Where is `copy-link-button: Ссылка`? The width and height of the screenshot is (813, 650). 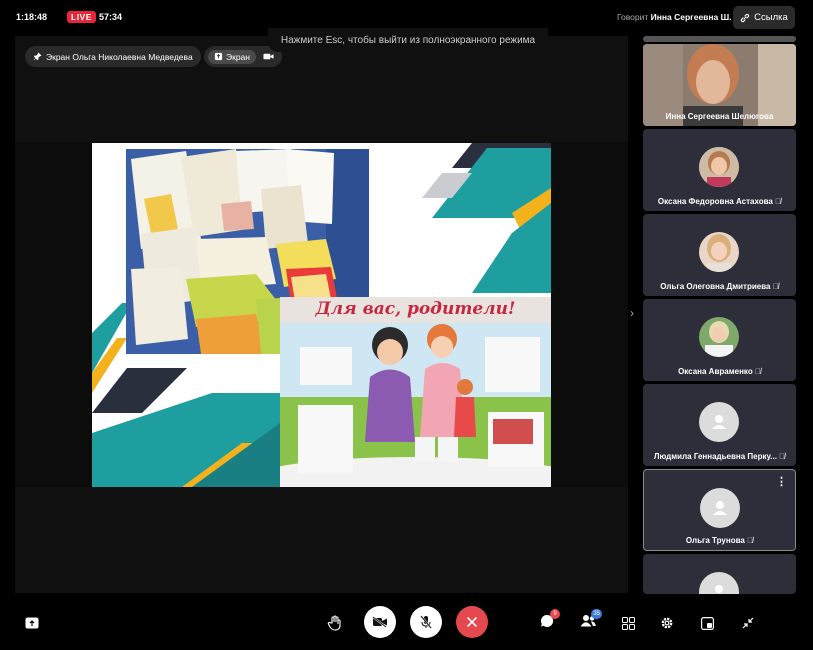 copy-link-button: Ссылка is located at coordinates (764, 17).